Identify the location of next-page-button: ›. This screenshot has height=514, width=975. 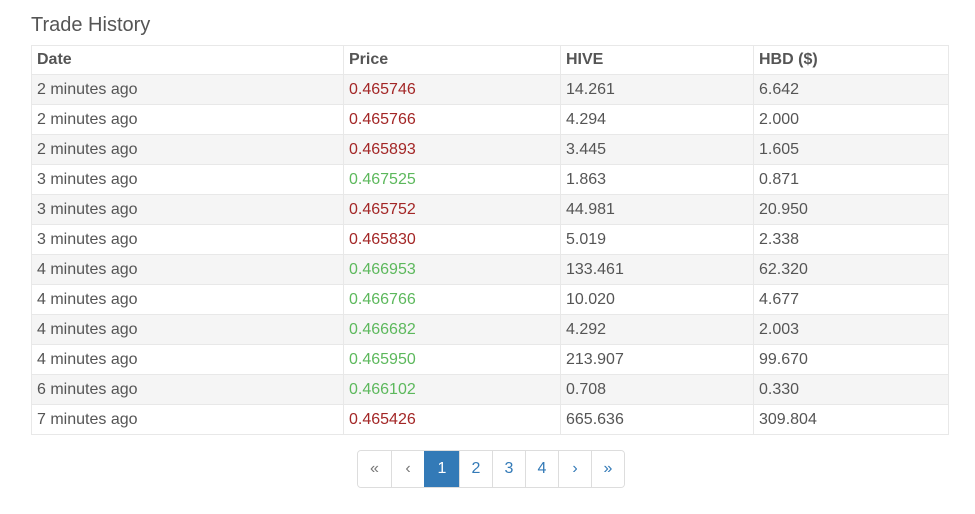
(574, 469).